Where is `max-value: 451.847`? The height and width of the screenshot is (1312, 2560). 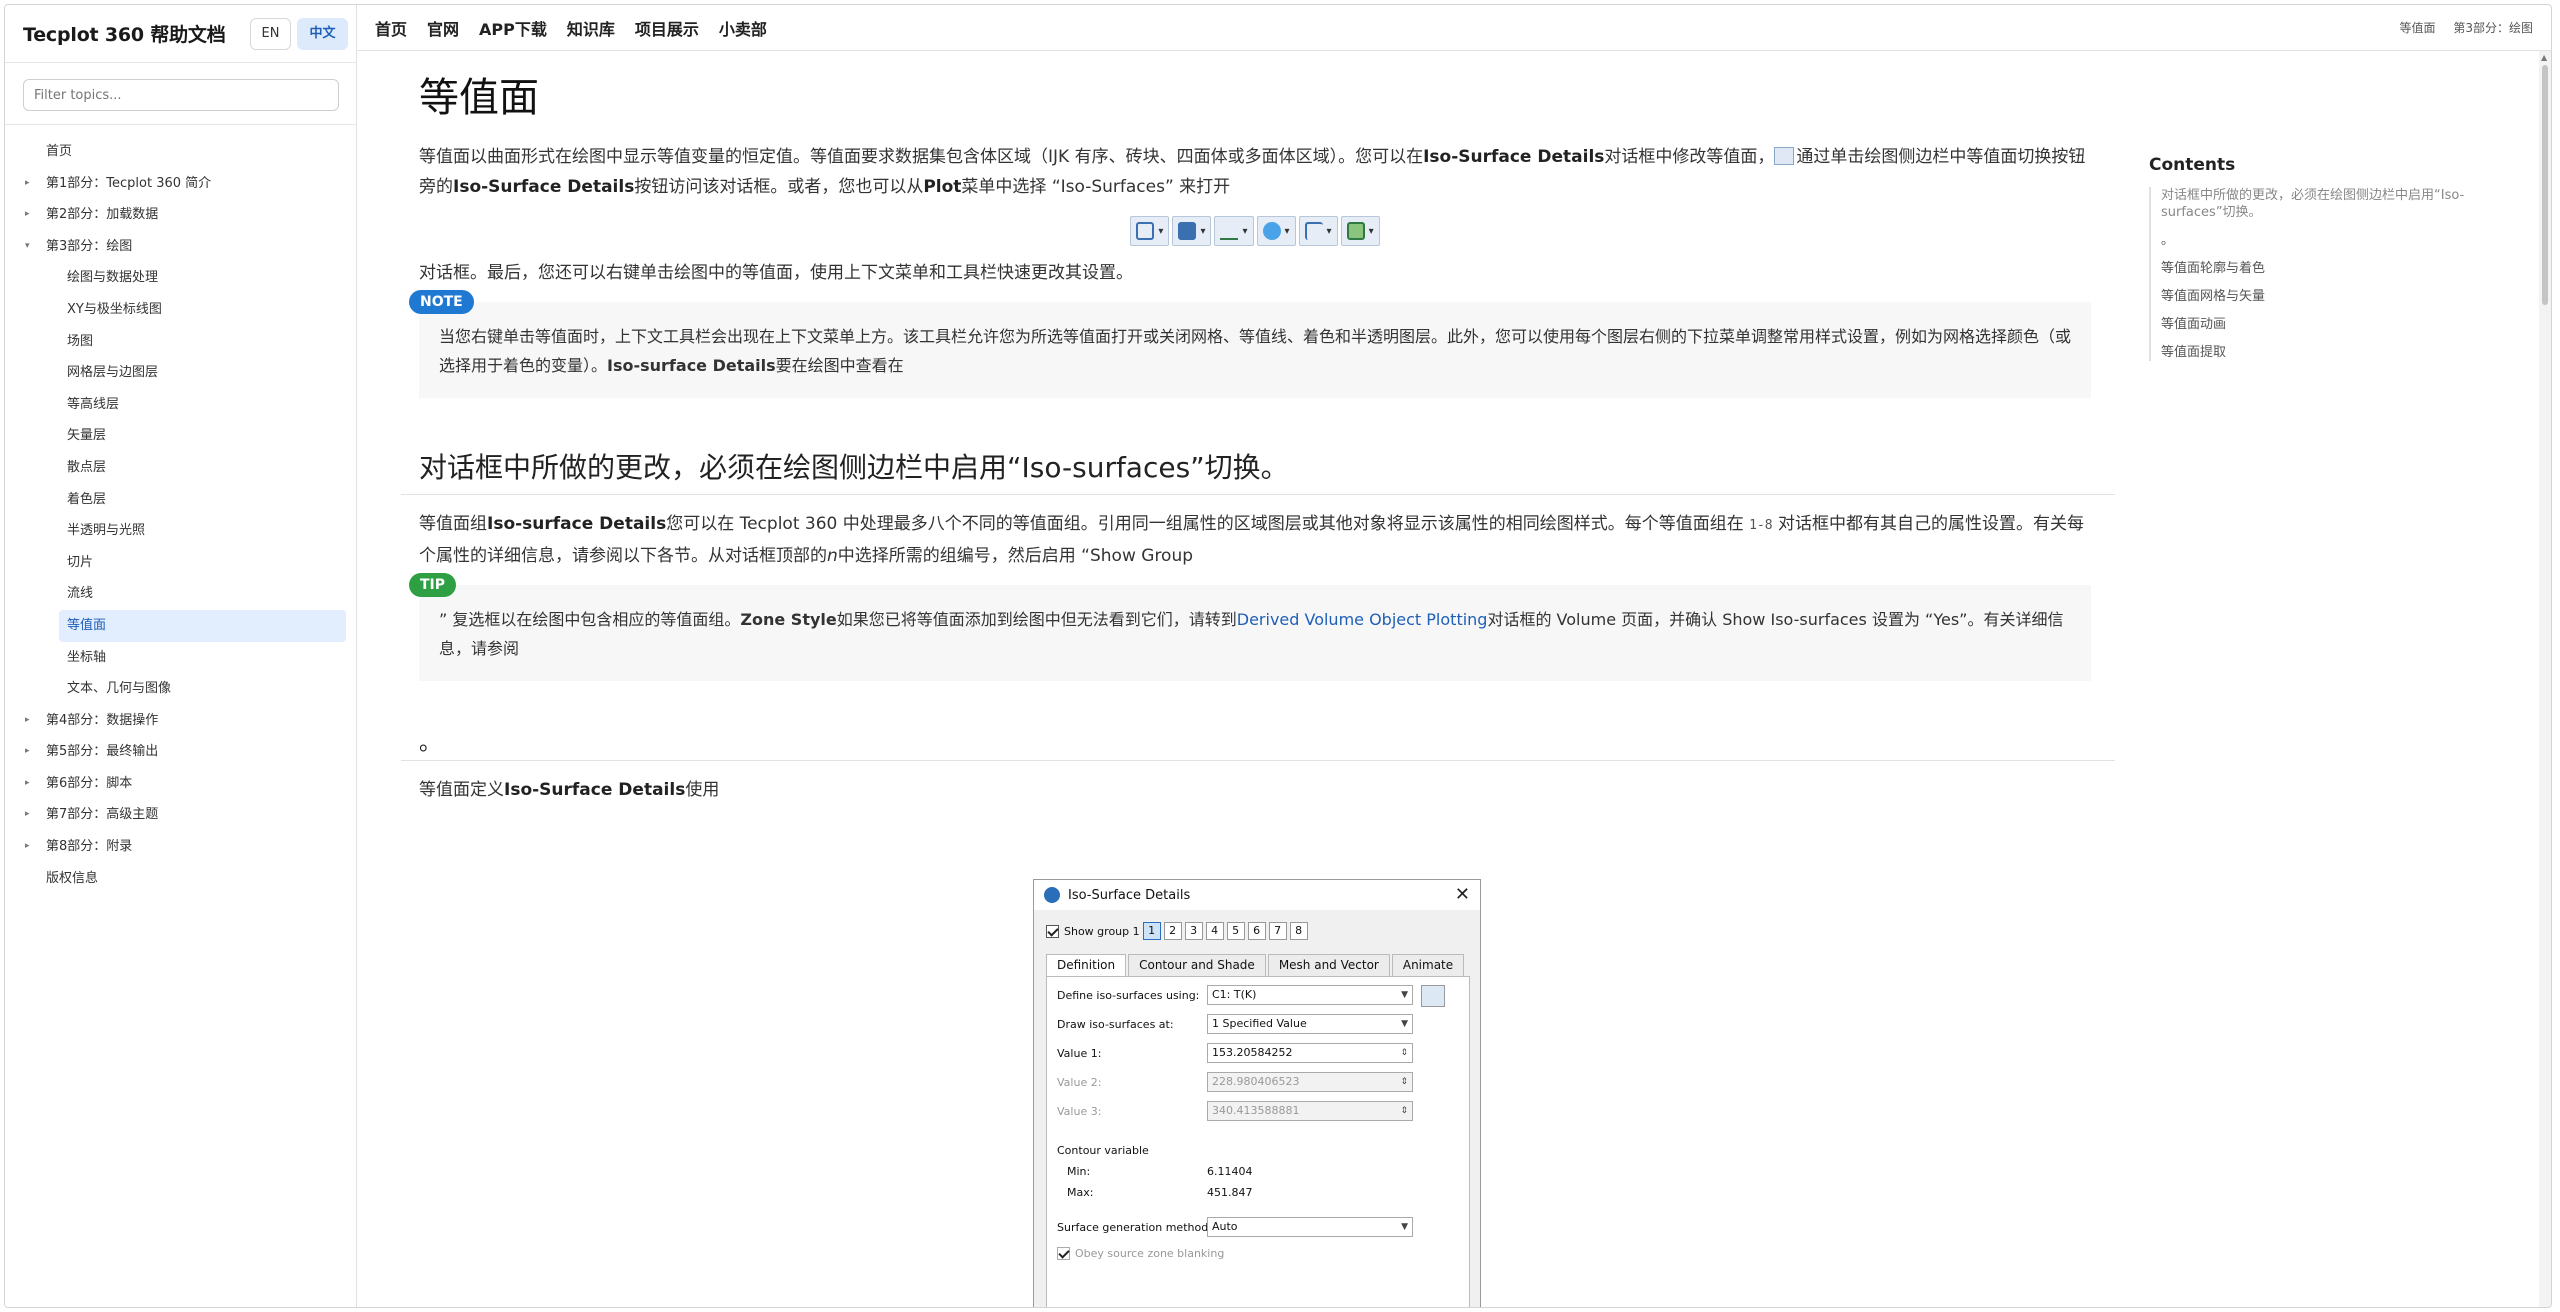 max-value: 451.847 is located at coordinates (1230, 1192).